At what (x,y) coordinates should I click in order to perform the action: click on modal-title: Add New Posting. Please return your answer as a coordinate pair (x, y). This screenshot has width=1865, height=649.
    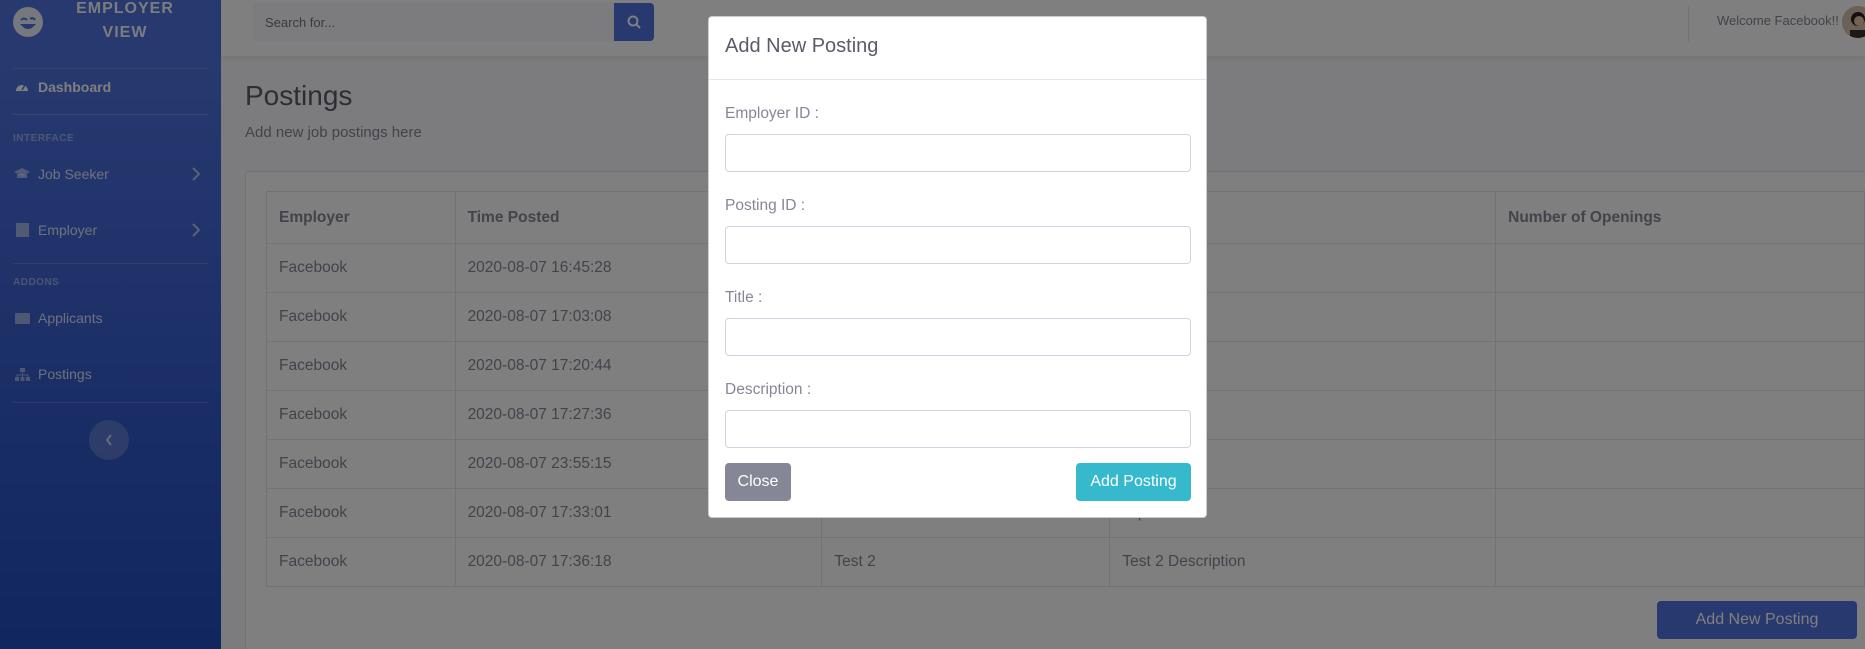
    Looking at the image, I should click on (802, 46).